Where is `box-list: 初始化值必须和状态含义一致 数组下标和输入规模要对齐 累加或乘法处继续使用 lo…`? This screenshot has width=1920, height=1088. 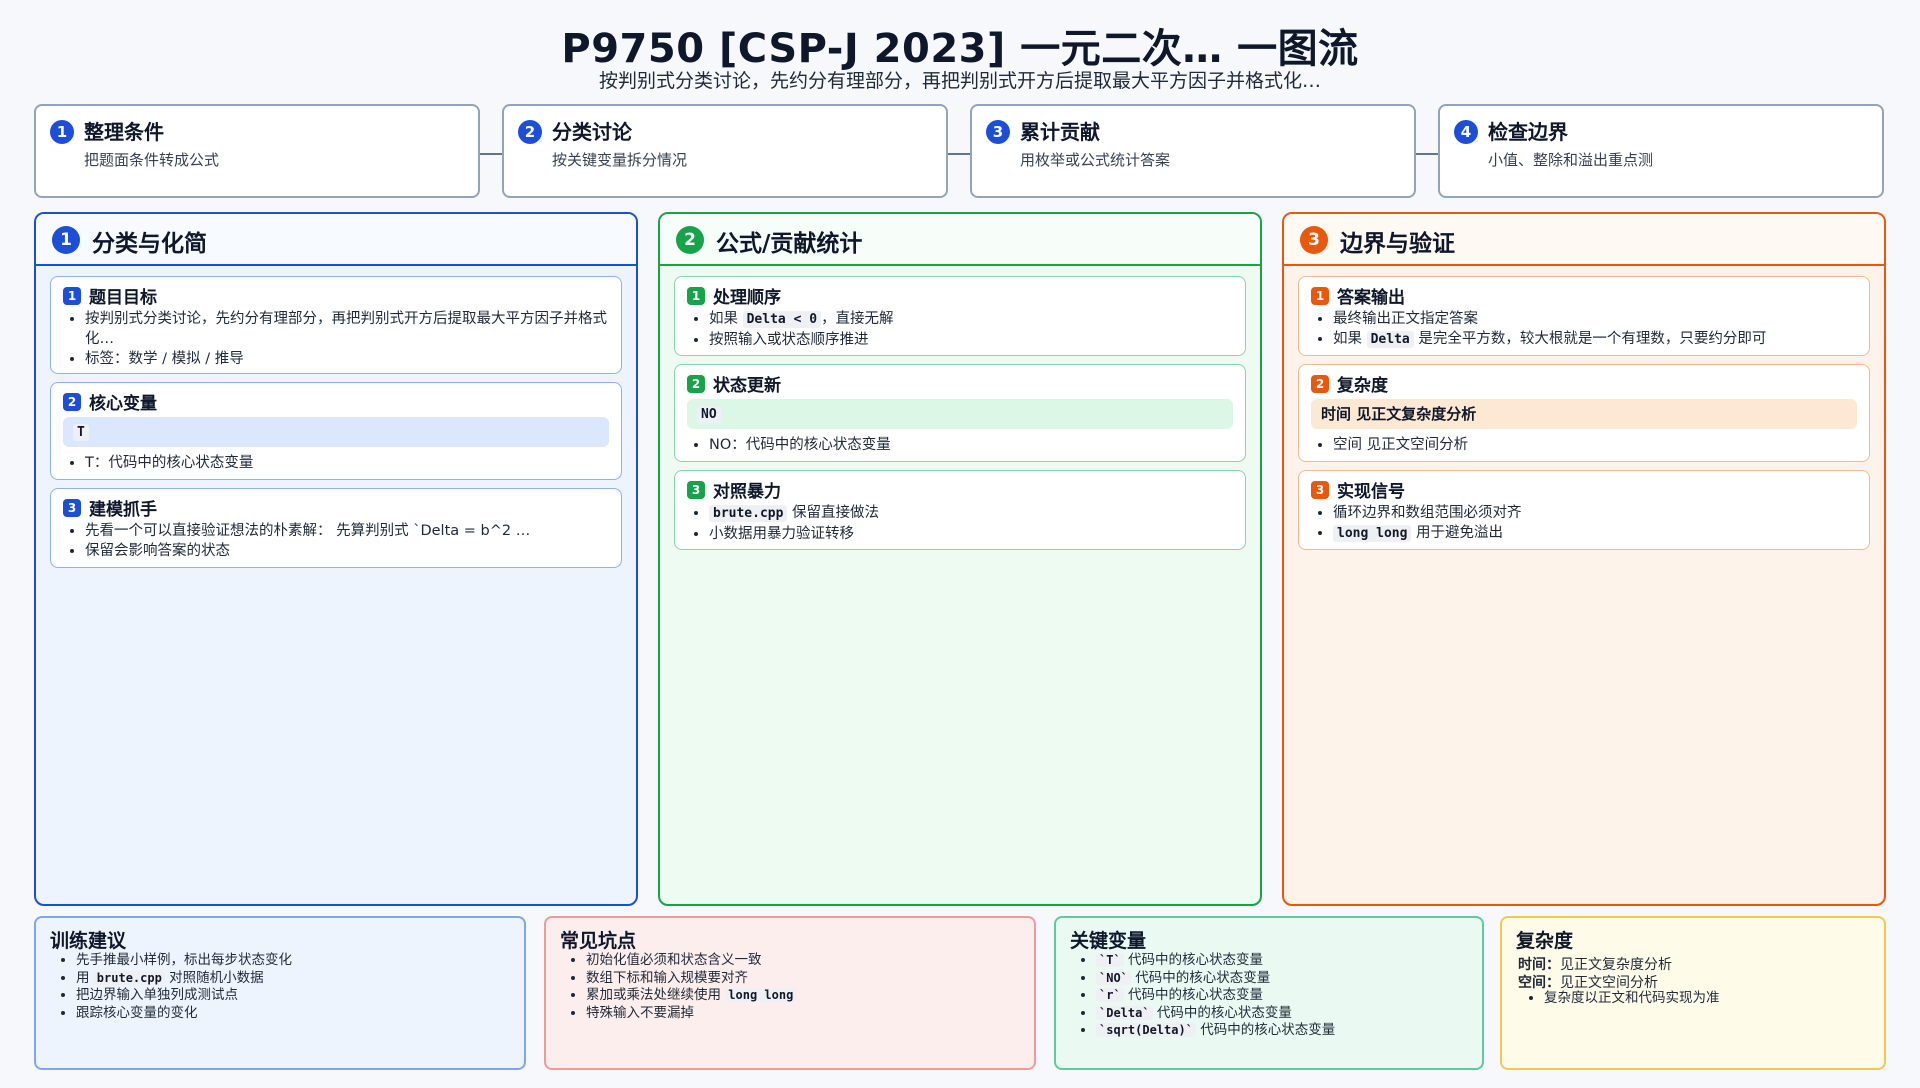 box-list: 初始化值必须和状态含义一致 数组下标和输入规模要对齐 累加或乘法处继续使用 lo… is located at coordinates (681, 987).